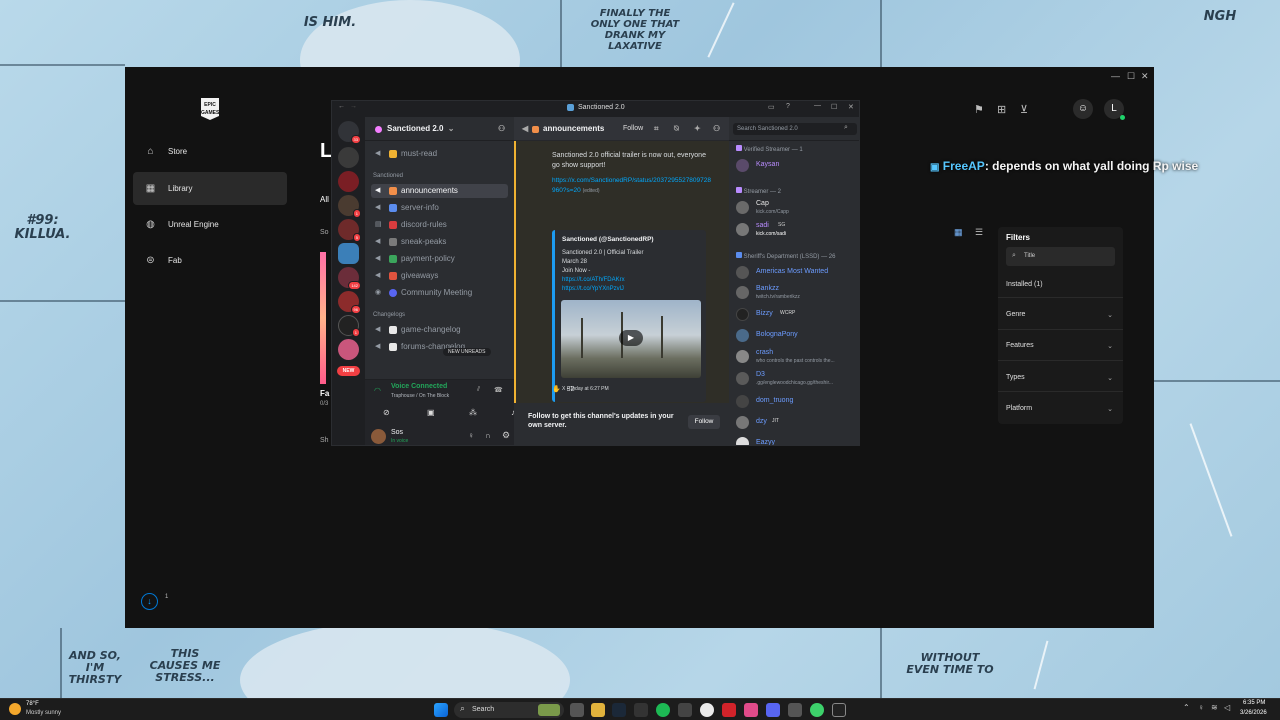  I want to click on clock-time: 6:35 PM, so click(1254, 703).